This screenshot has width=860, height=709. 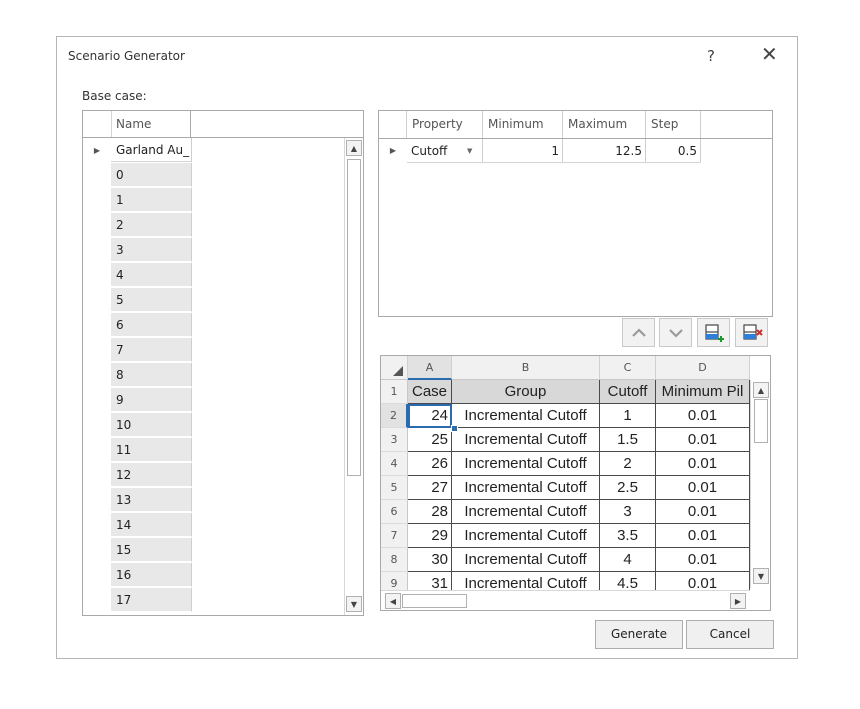 What do you see at coordinates (394, 560) in the screenshot?
I see `row-header: 8` at bounding box center [394, 560].